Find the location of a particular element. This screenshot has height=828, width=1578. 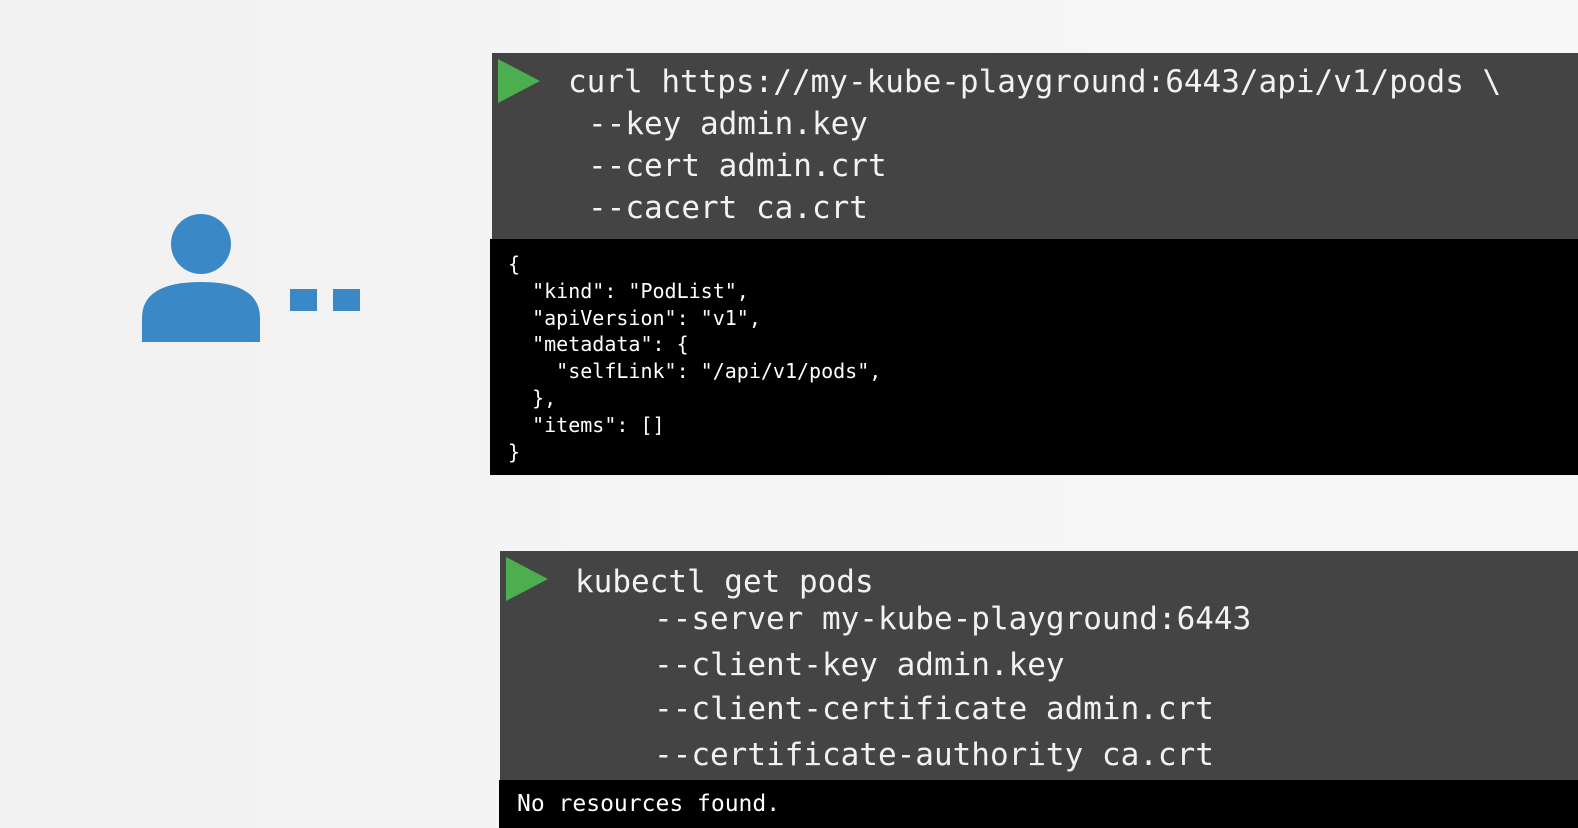

curl-key-option: --key admin.key is located at coordinates (728, 124).